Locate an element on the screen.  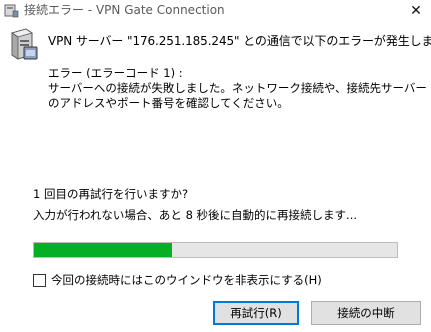
checkbox-box is located at coordinates (39, 280).